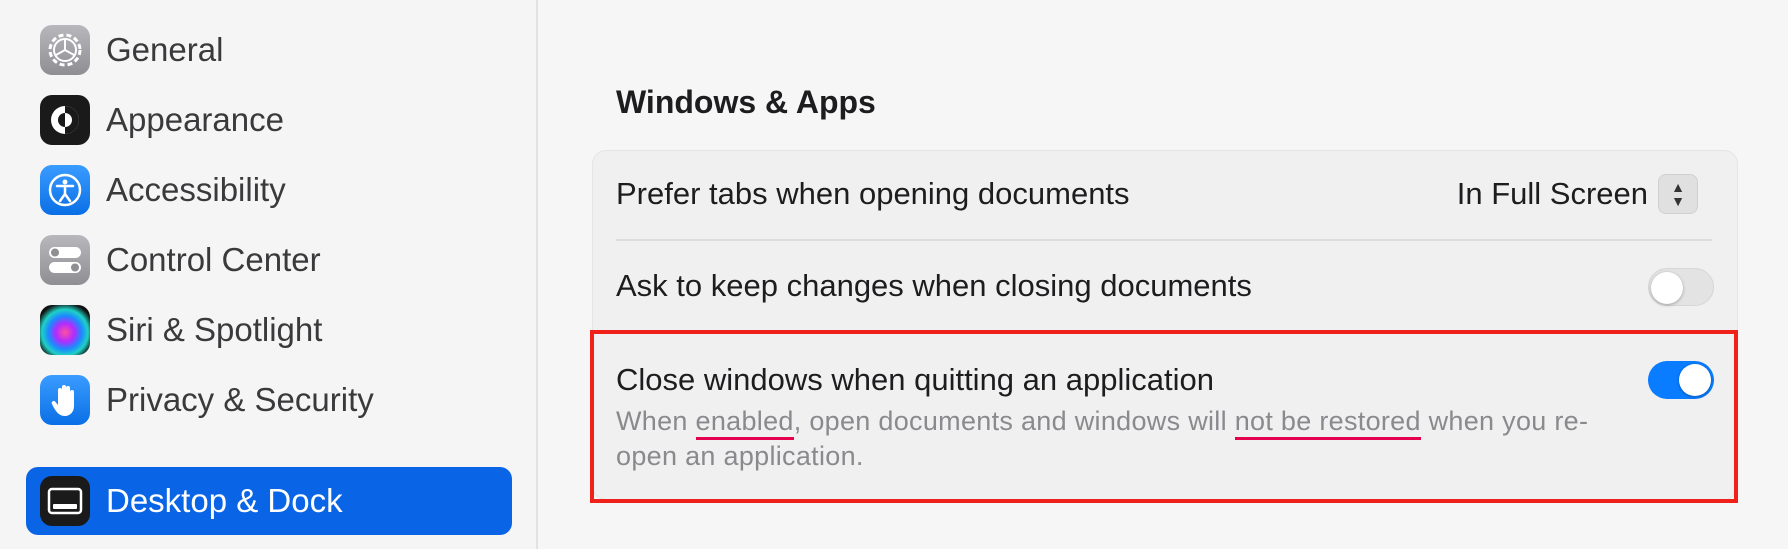 Image resolution: width=1788 pixels, height=549 pixels. Describe the element at coordinates (746, 102) in the screenshot. I see `section-title: Windows & Apps` at that location.